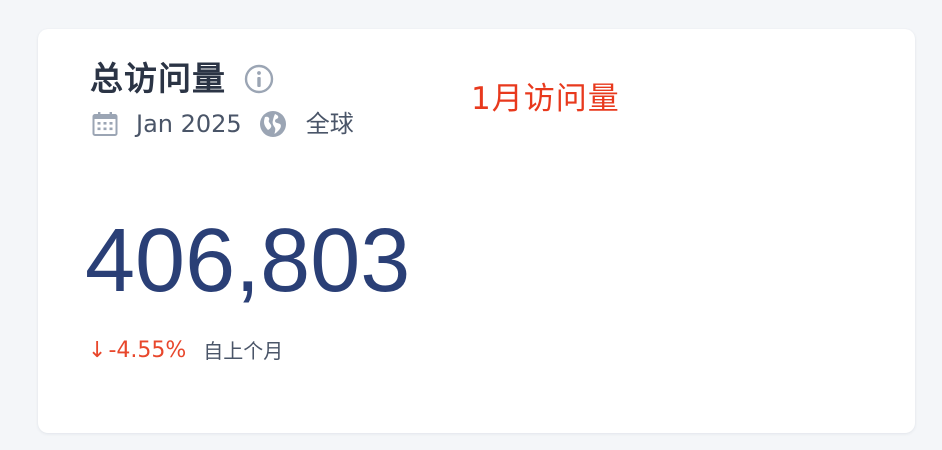 The image size is (942, 450). Describe the element at coordinates (248, 261) in the screenshot. I see `metric-value: 406,803` at that location.